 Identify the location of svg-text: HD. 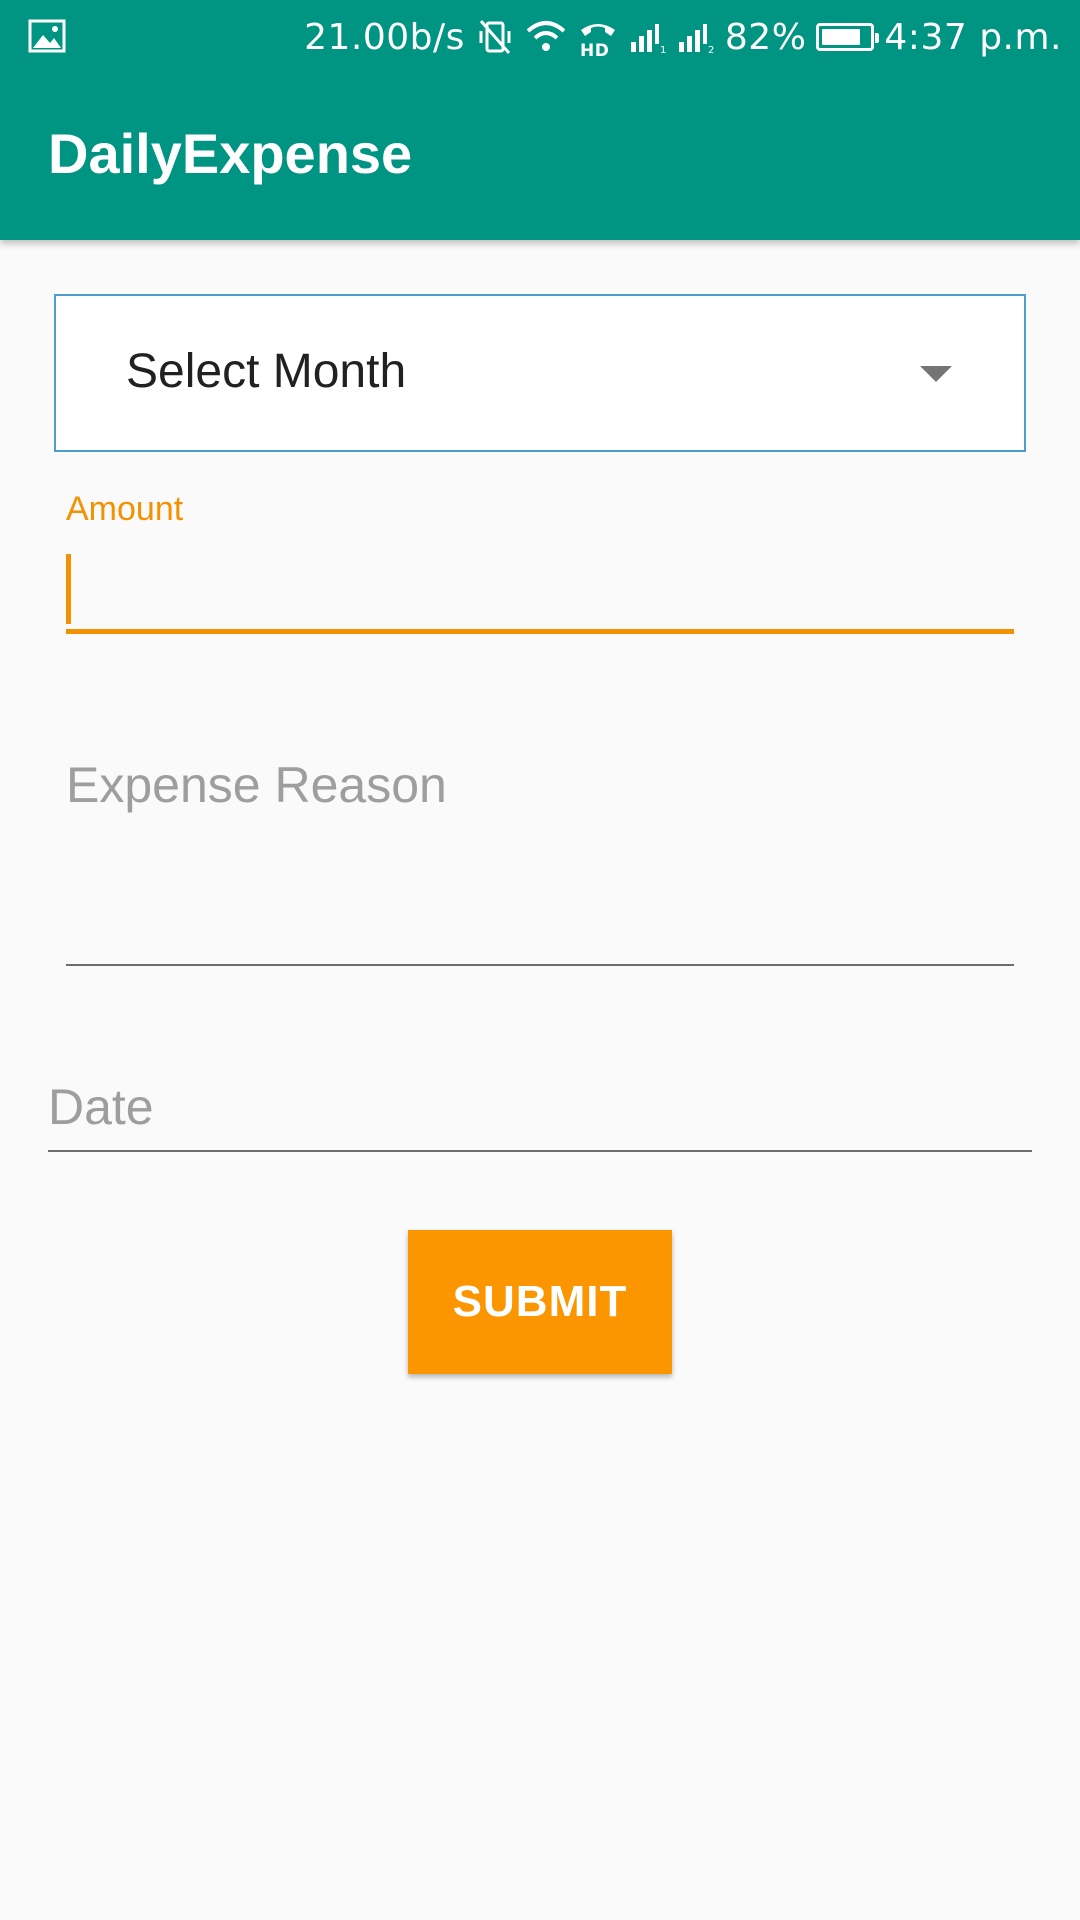
(594, 49).